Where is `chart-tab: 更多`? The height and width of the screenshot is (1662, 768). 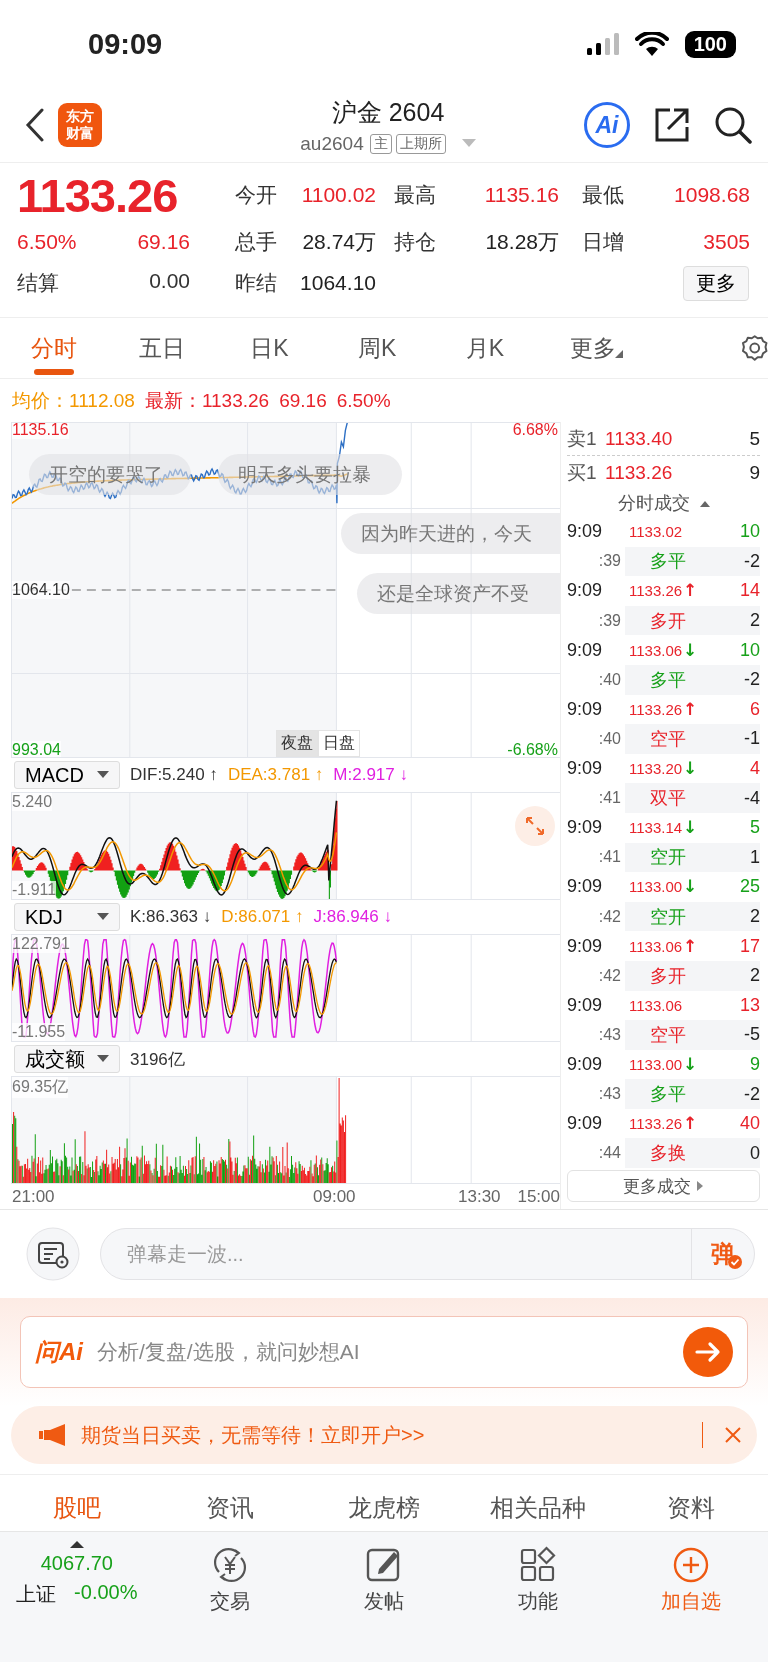 chart-tab: 更多 is located at coordinates (592, 348).